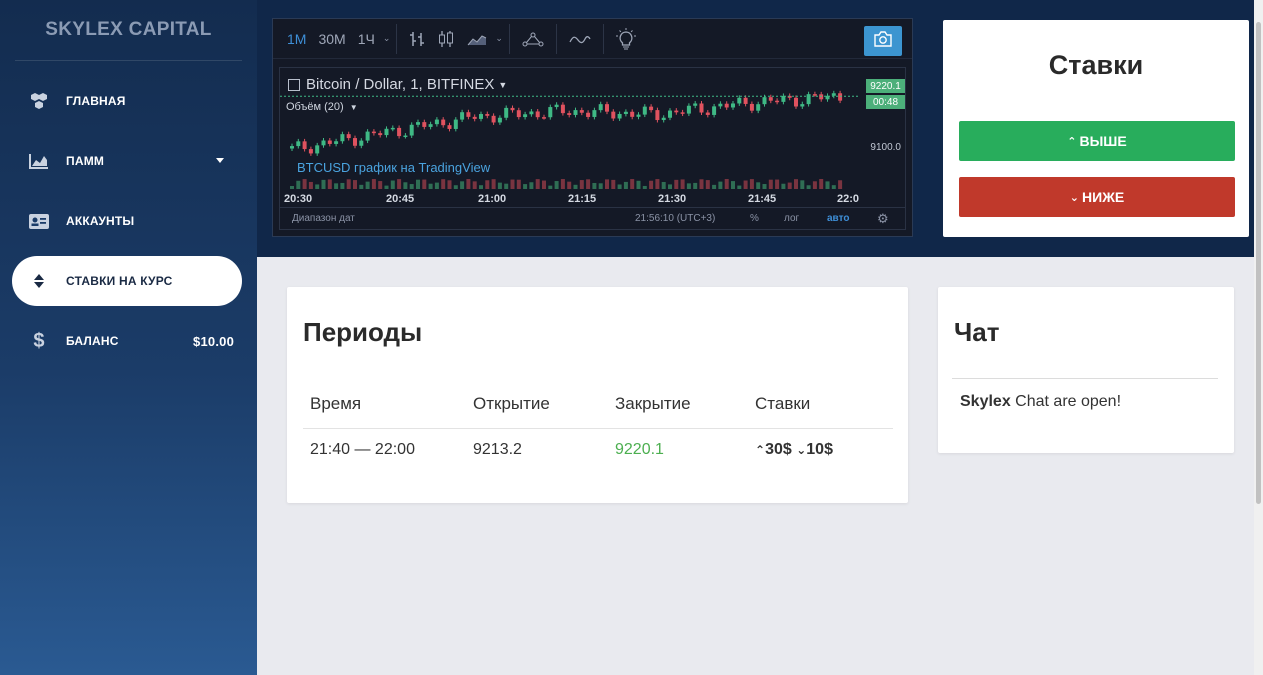 Image resolution: width=1263 pixels, height=675 pixels. Describe the element at coordinates (366, 39) in the screenshot. I see `interval-1h: 1Ч` at that location.